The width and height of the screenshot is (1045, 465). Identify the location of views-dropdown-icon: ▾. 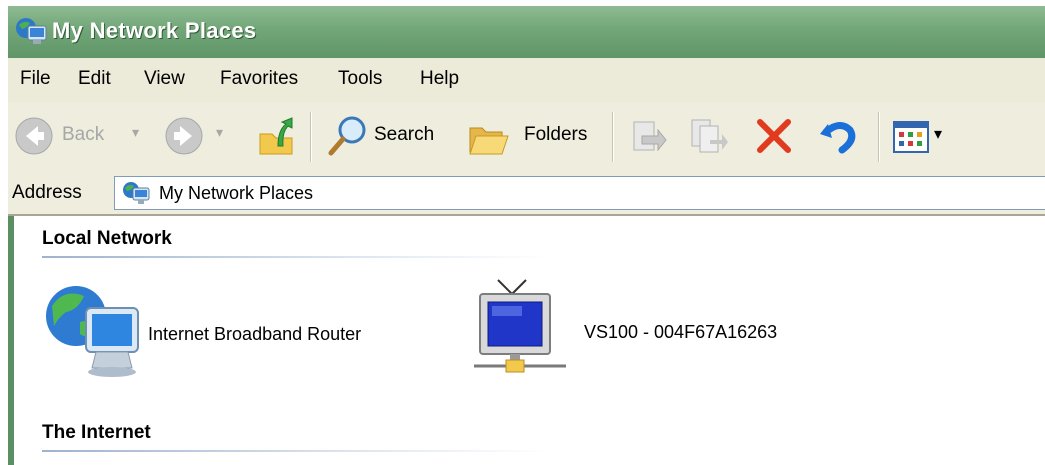
(938, 134).